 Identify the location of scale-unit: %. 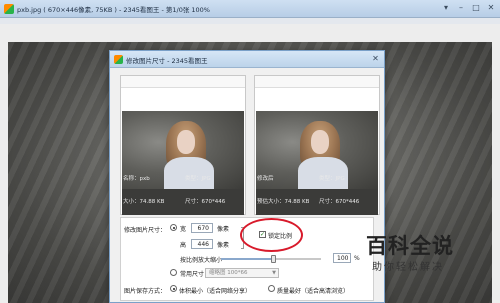
(357, 258).